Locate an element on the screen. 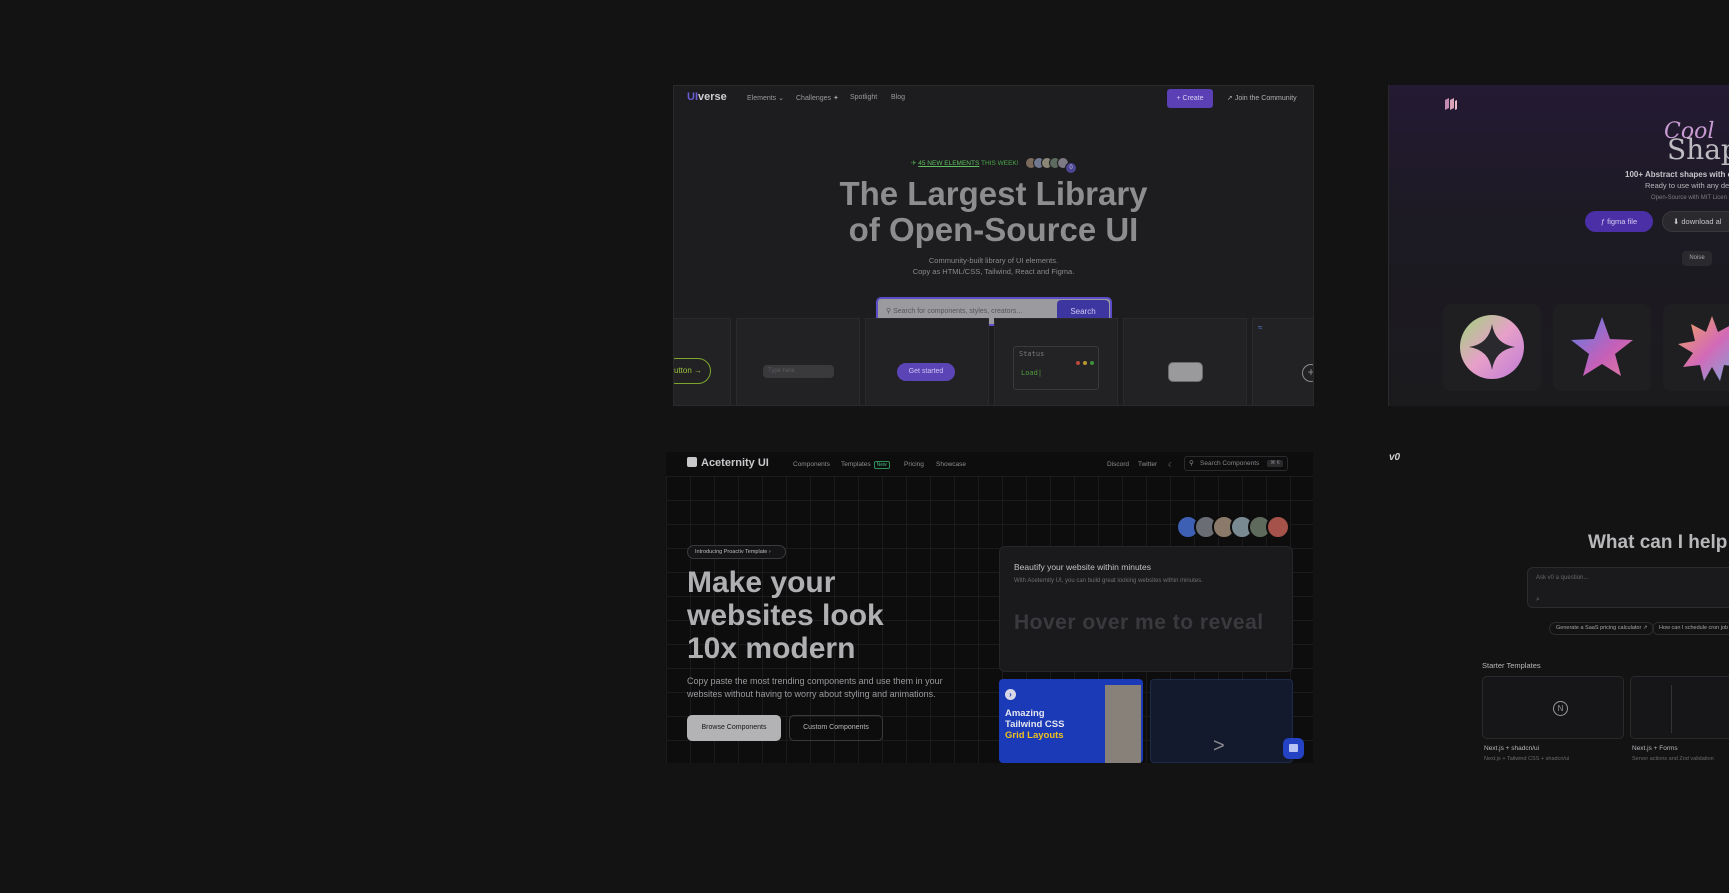  nav-discord: Discord is located at coordinates (1118, 464).